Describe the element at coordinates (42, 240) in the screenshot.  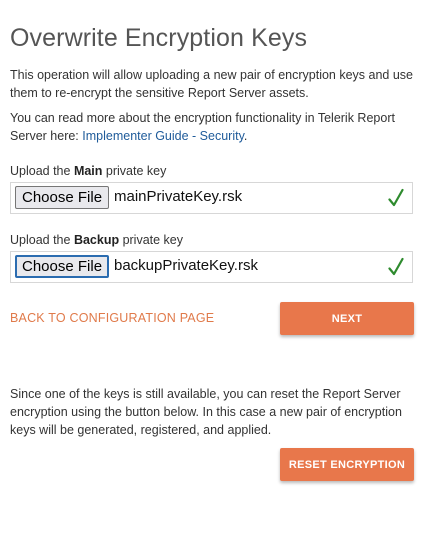
I see `backup-key-label-prefix: Upload the` at that location.